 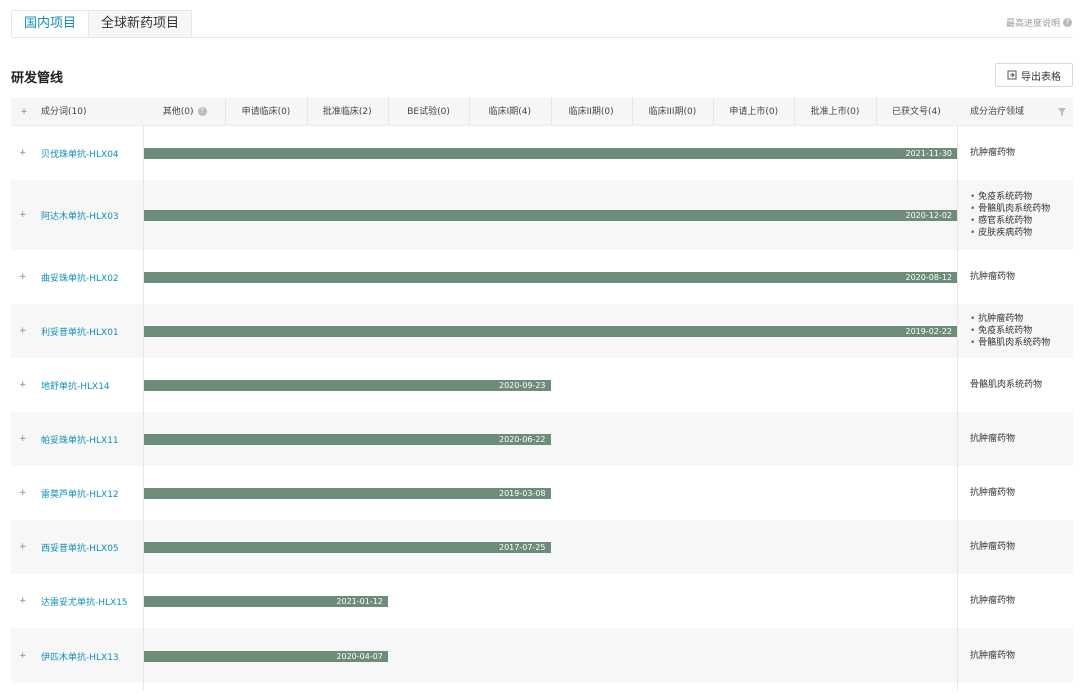 What do you see at coordinates (80, 277) in the screenshot?
I see `ingredient-link: 曲妥珠单抗-HLX02` at bounding box center [80, 277].